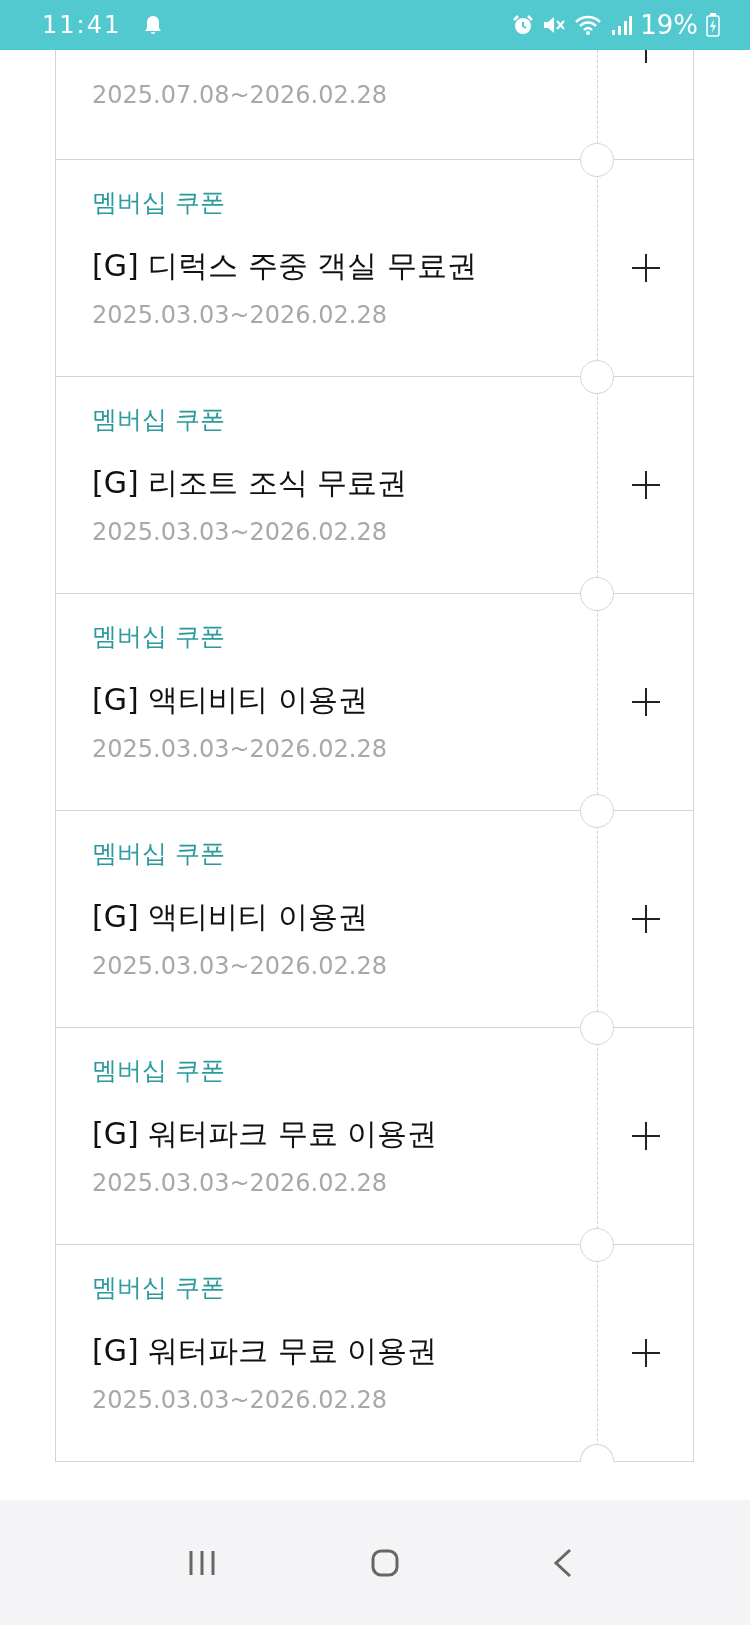  Describe the element at coordinates (621, 25) in the screenshot. I see `signal-icon` at that location.